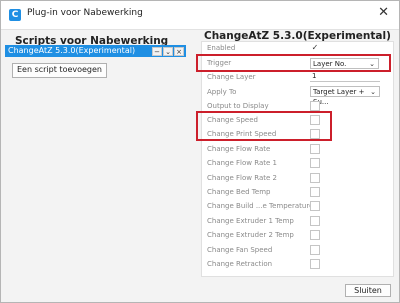  What do you see at coordinates (315, 221) in the screenshot?
I see `change-extruder-1-temp-checkbox` at bounding box center [315, 221].